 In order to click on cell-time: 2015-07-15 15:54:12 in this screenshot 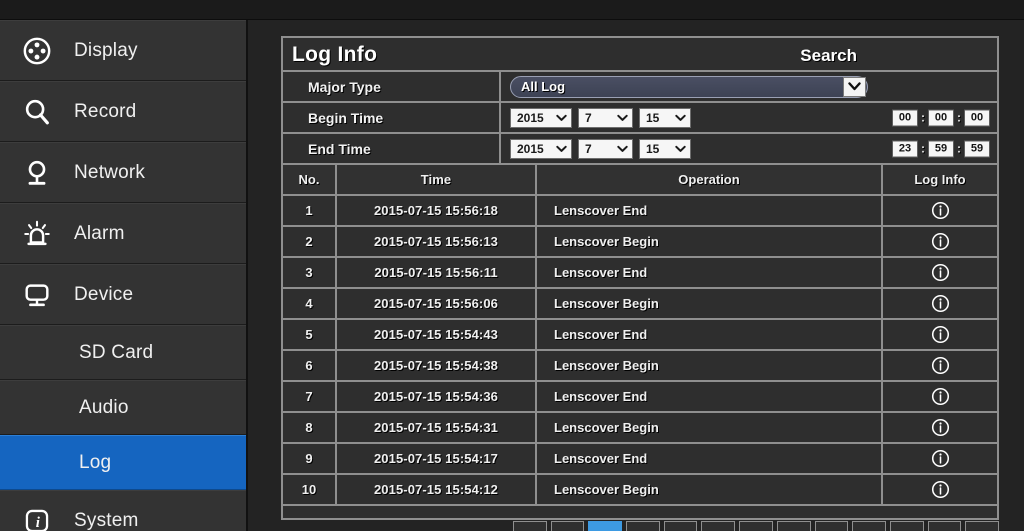, I will do `click(437, 489)`.